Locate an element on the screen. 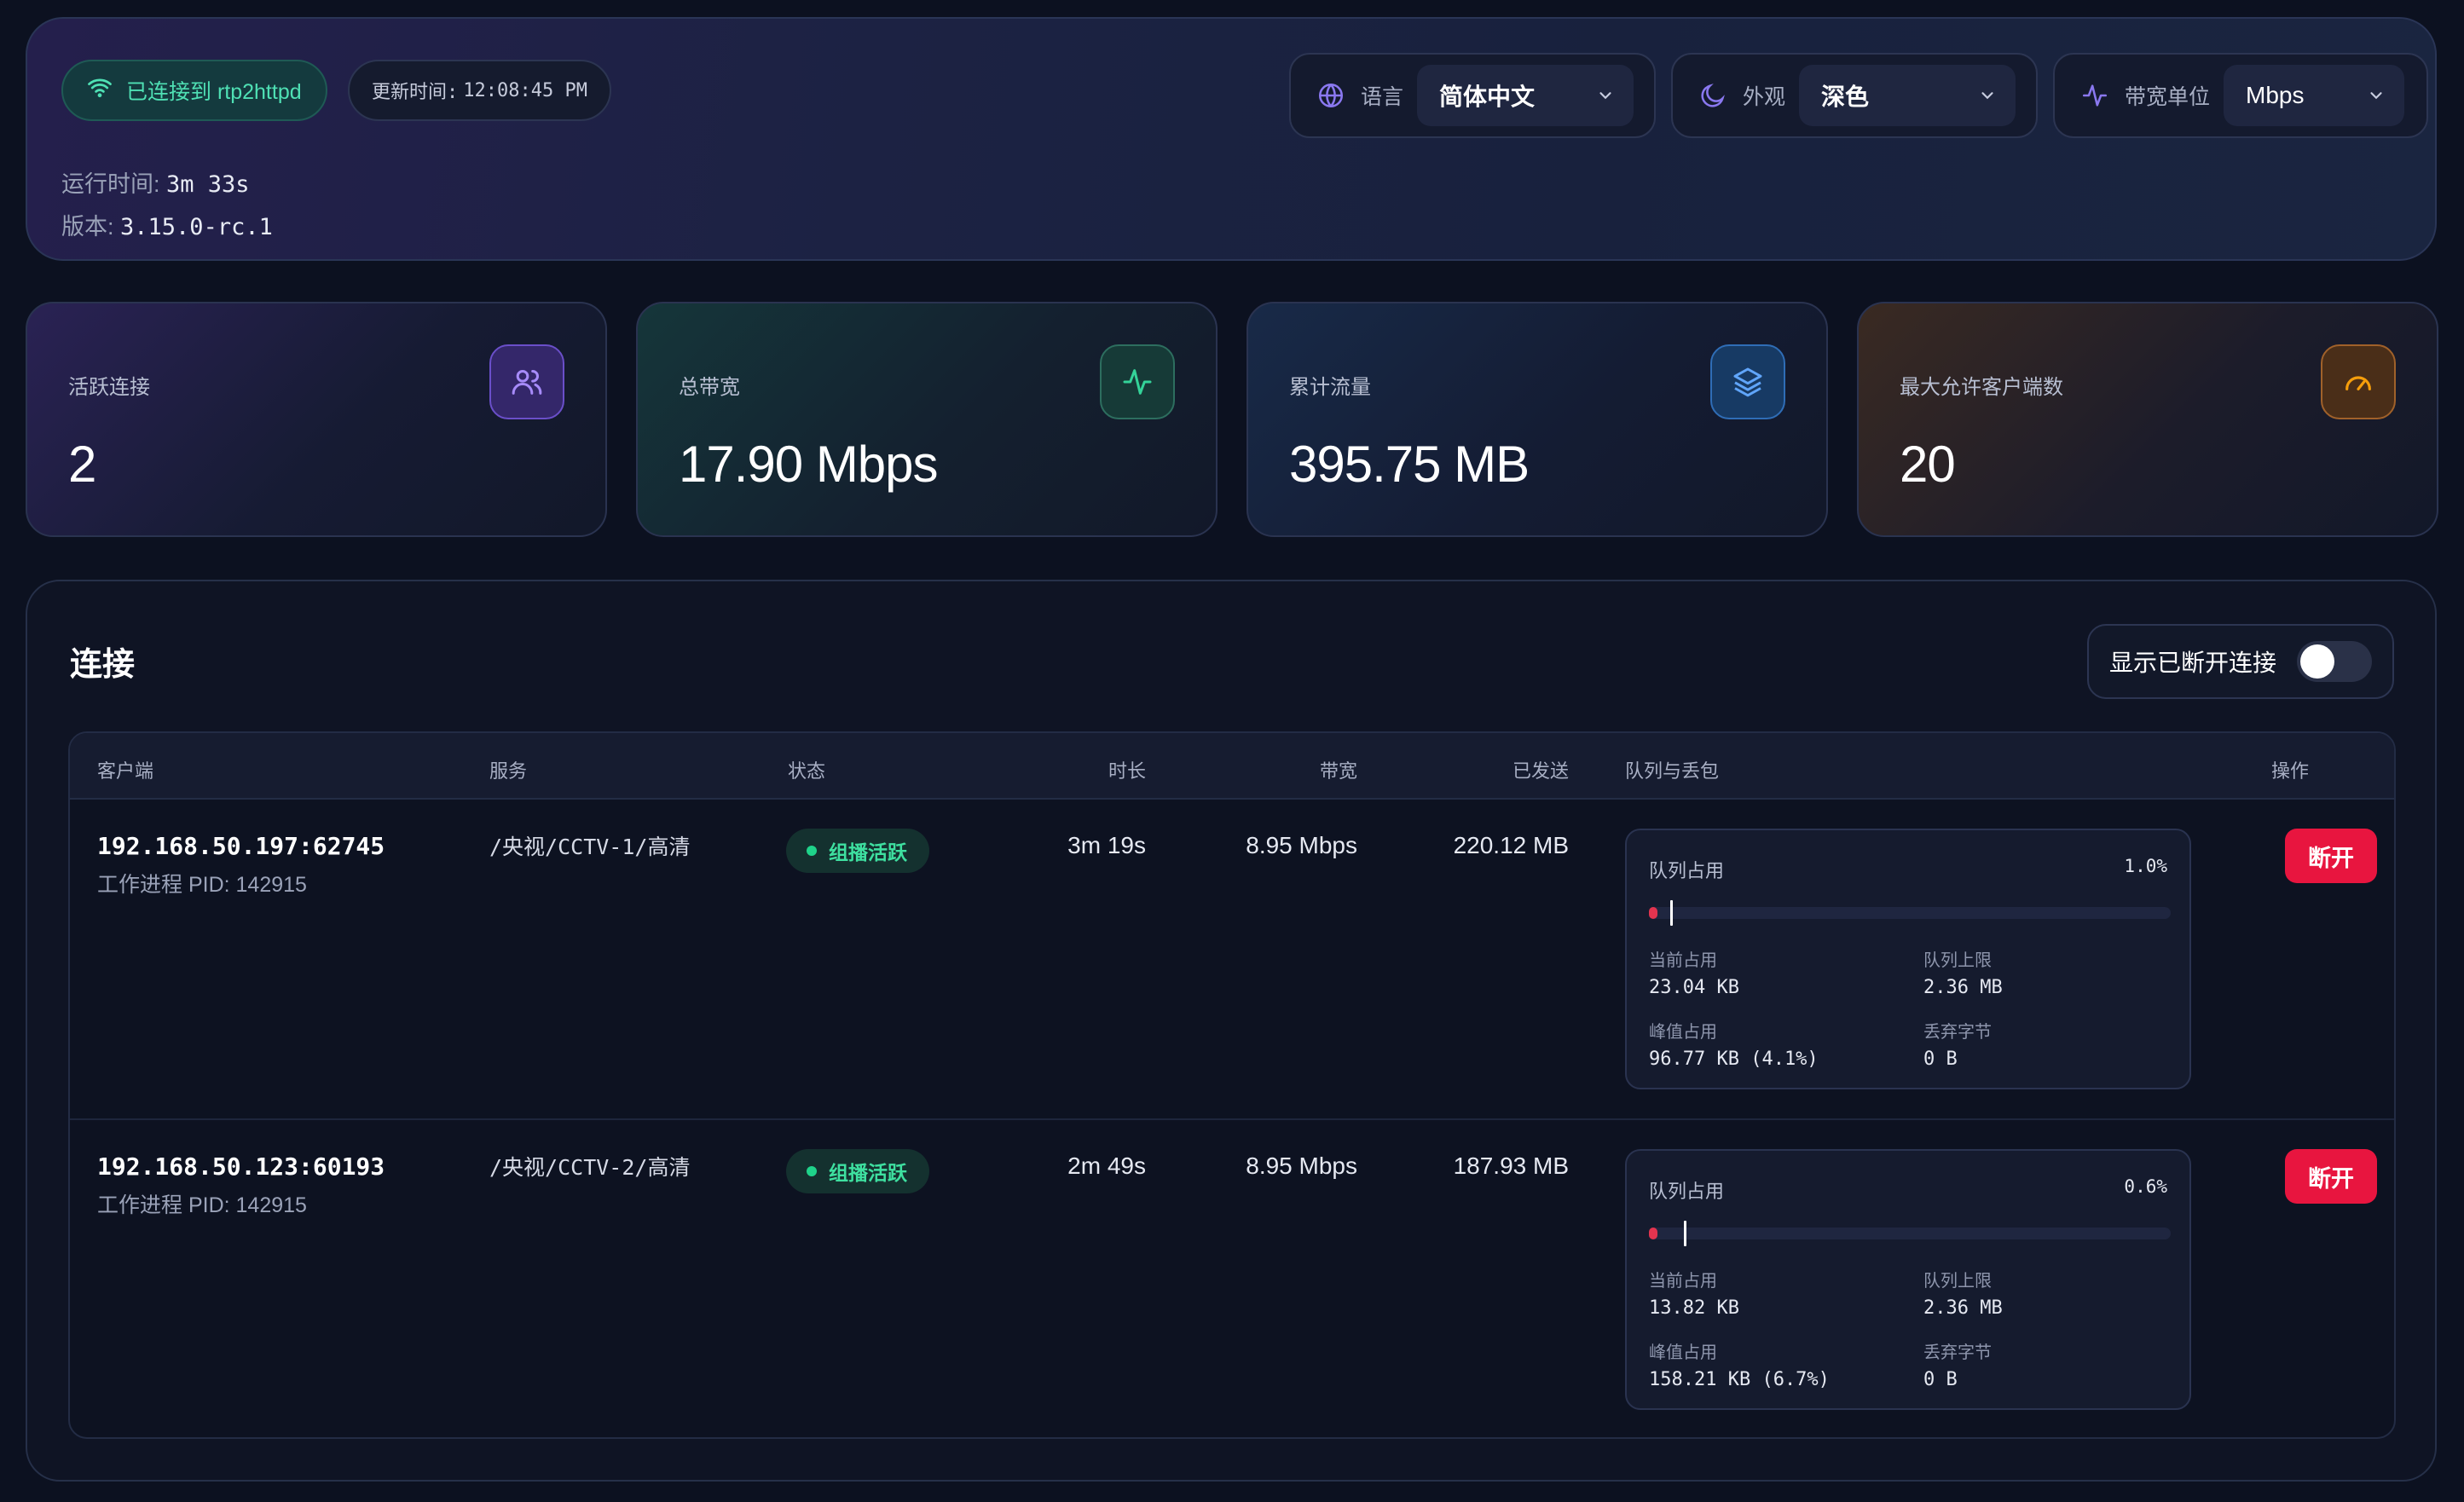 This screenshot has height=1502, width=2464. connections-title: 连接 is located at coordinates (103, 665).